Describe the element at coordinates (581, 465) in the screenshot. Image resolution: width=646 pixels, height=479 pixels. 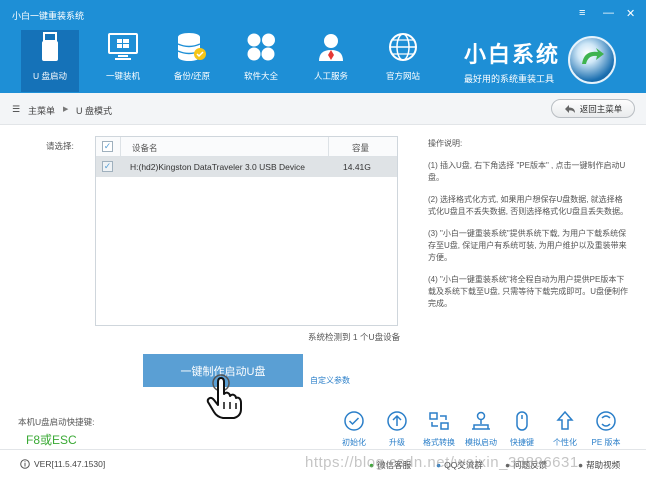
I see `video-icon: ●` at that location.